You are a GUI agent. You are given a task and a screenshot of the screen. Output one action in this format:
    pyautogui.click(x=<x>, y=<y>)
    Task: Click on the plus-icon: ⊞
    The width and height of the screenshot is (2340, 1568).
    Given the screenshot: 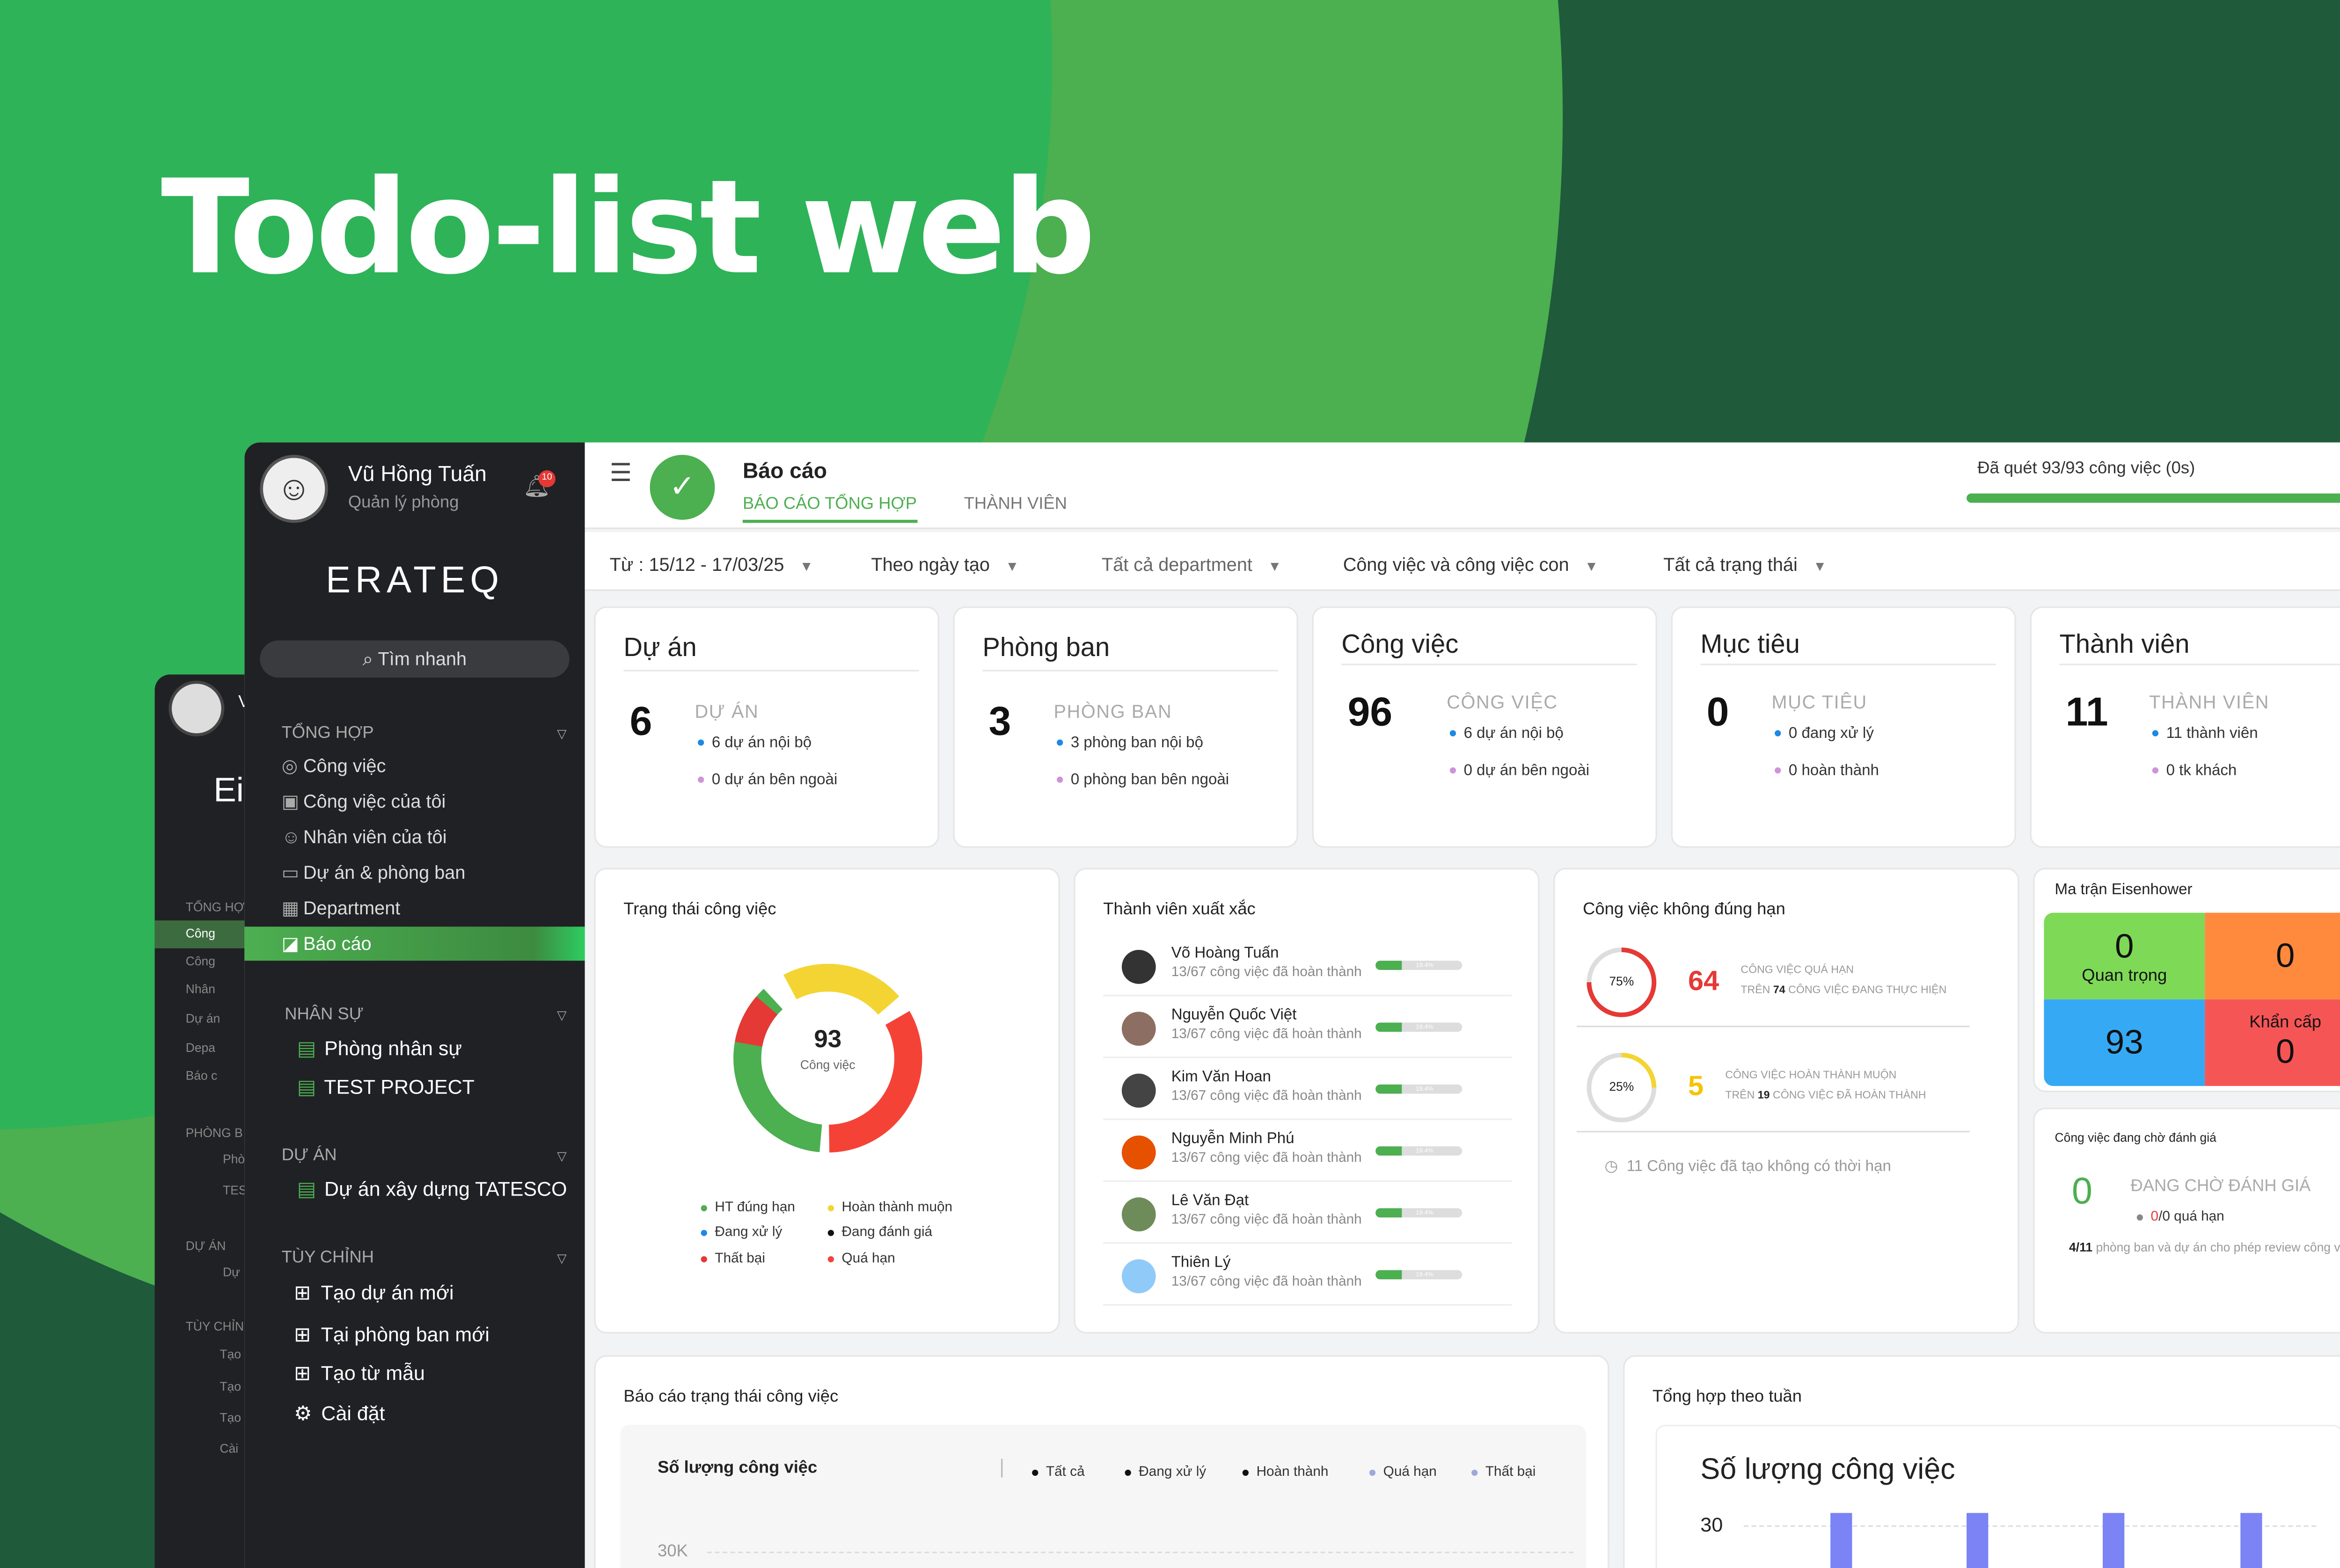 What is the action you would take?
    pyautogui.click(x=302, y=1334)
    